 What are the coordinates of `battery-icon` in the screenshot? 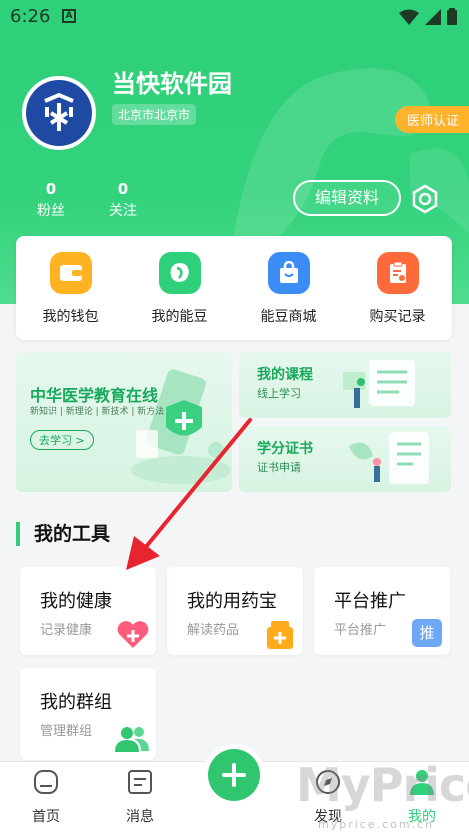 It's located at (452, 16).